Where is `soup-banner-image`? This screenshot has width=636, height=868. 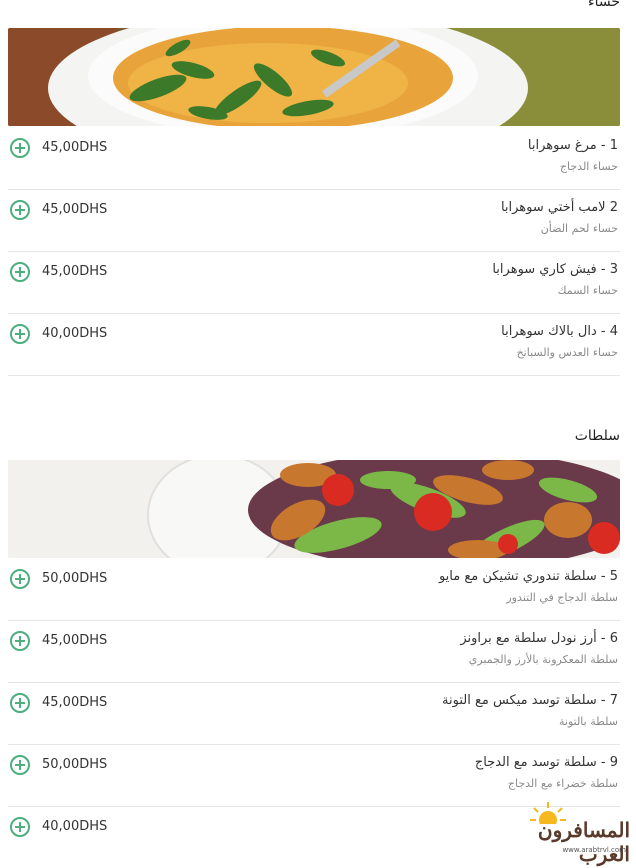 soup-banner-image is located at coordinates (314, 77).